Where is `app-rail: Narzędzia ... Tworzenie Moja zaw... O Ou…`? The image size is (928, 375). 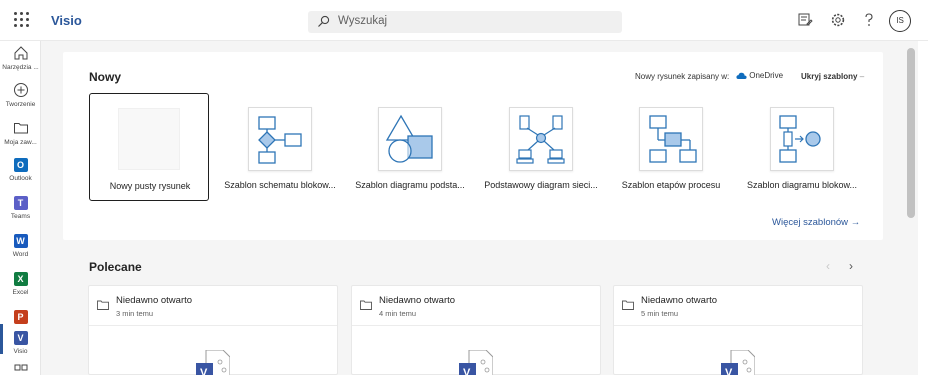
app-rail: Narzędzia ... Tworzenie Moja zaw... O Ou… is located at coordinates (20, 208).